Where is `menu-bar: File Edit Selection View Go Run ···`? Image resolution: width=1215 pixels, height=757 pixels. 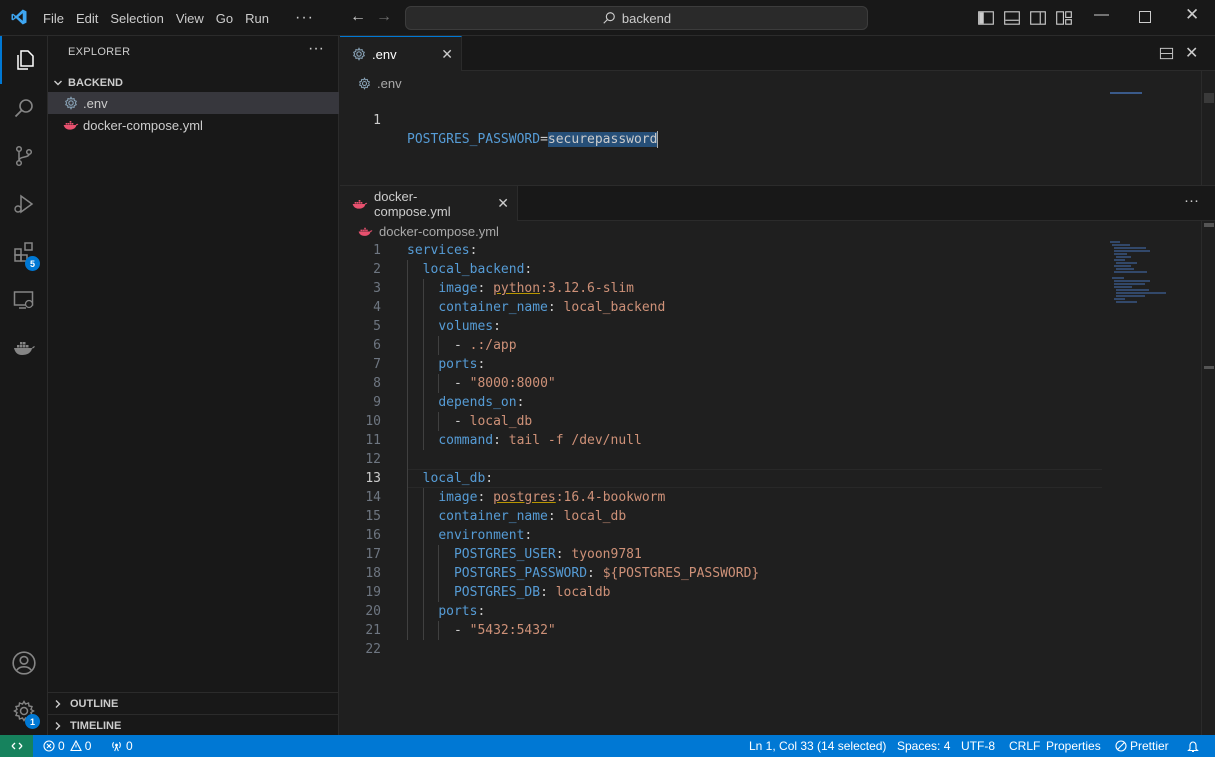 menu-bar: File Edit Selection View Go Run ··· is located at coordinates (184, 18).